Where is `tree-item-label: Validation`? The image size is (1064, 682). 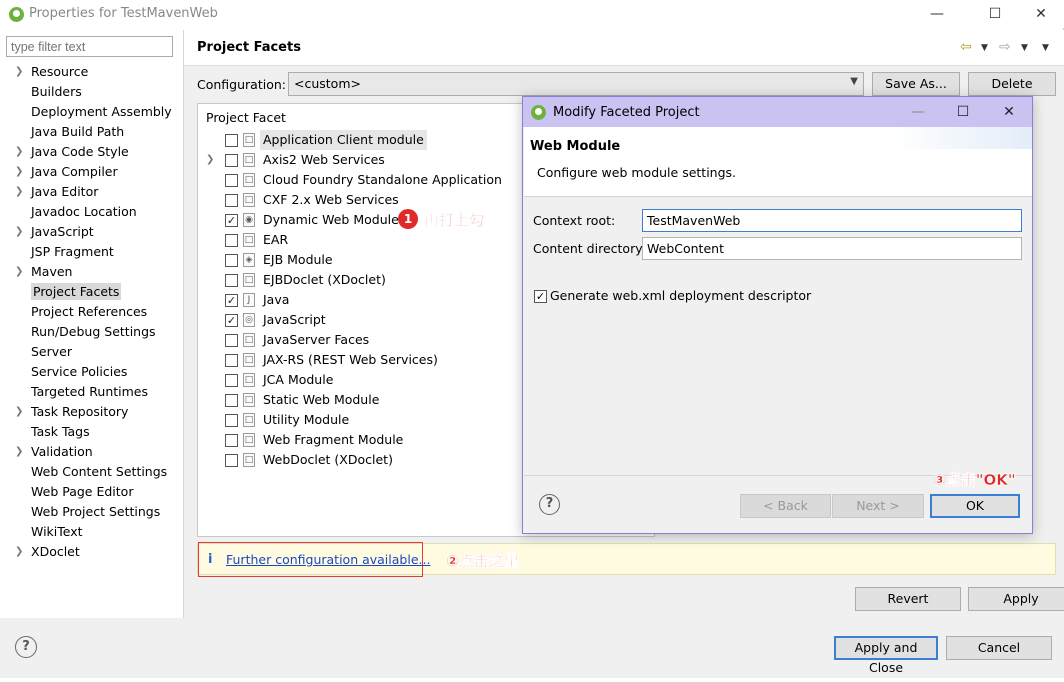
tree-item-label: Validation is located at coordinates (62, 451).